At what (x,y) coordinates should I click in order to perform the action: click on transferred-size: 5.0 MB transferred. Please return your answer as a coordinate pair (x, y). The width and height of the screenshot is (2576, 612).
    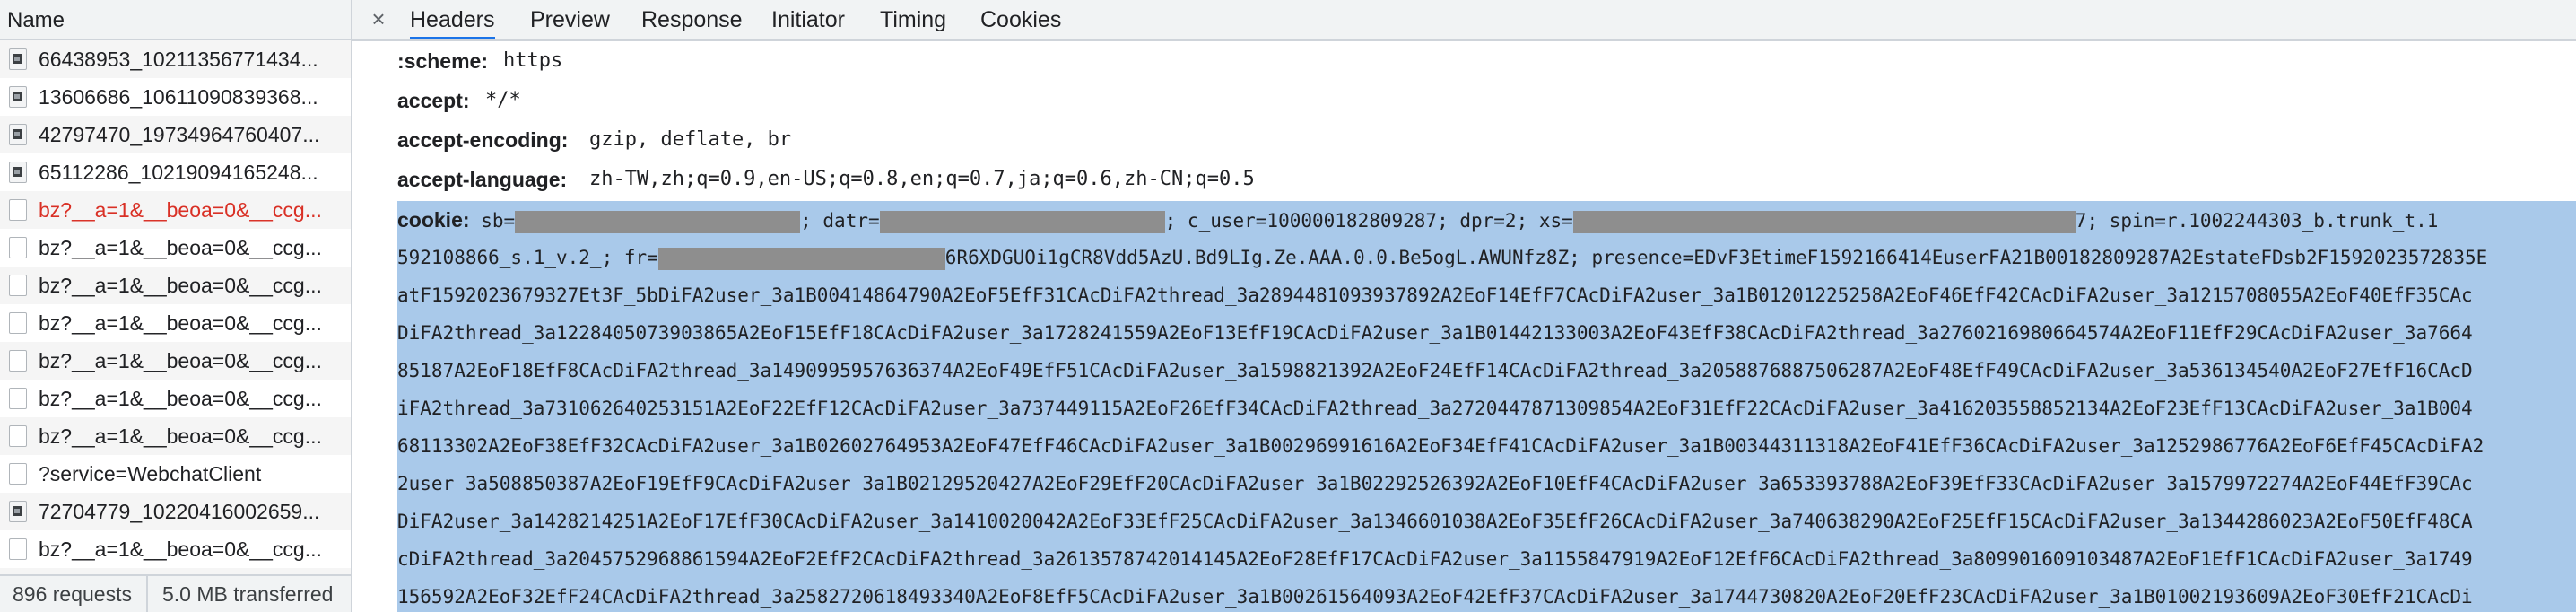
    Looking at the image, I should click on (247, 594).